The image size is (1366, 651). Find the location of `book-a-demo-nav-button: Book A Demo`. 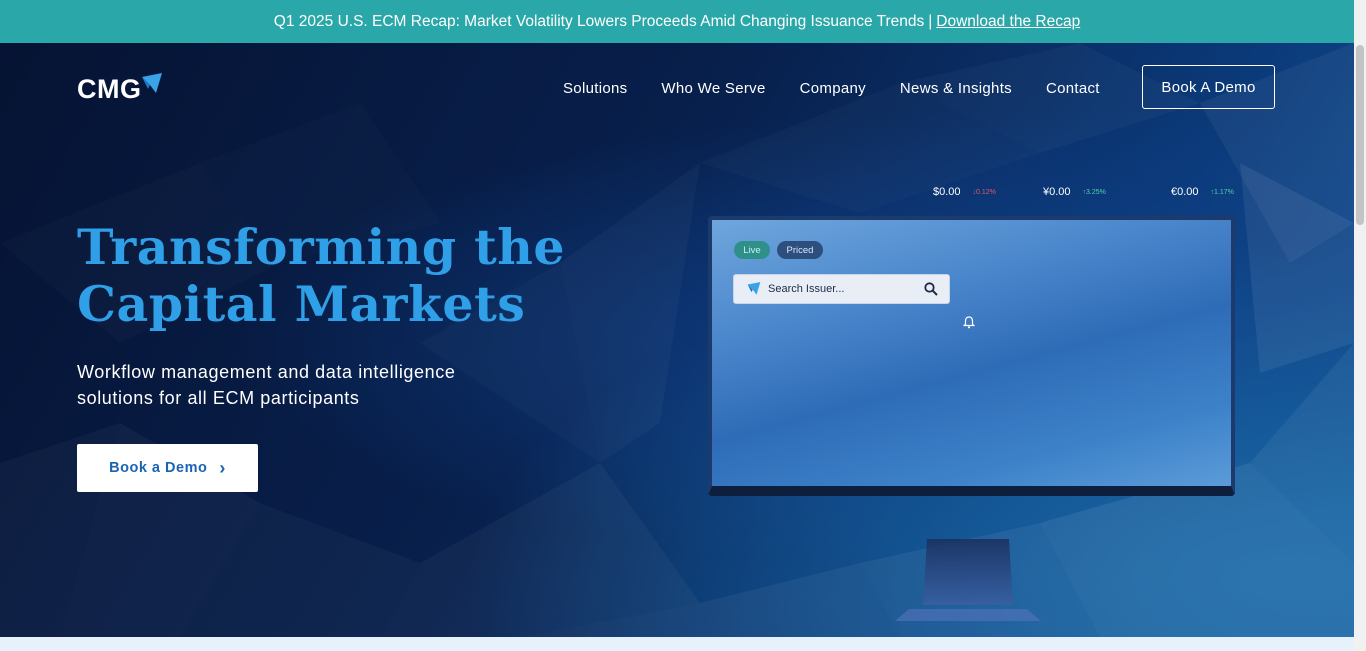

book-a-demo-nav-button: Book A Demo is located at coordinates (1208, 87).